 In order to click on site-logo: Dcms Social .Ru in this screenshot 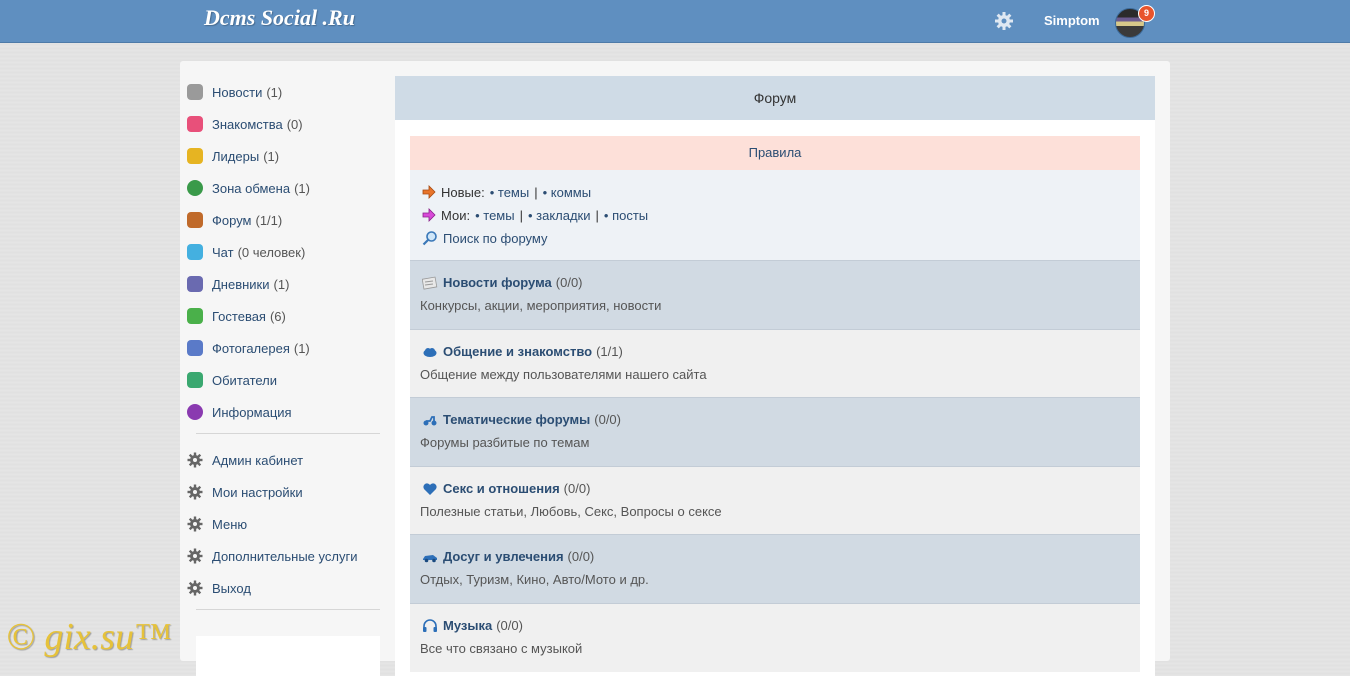, I will do `click(279, 18)`.